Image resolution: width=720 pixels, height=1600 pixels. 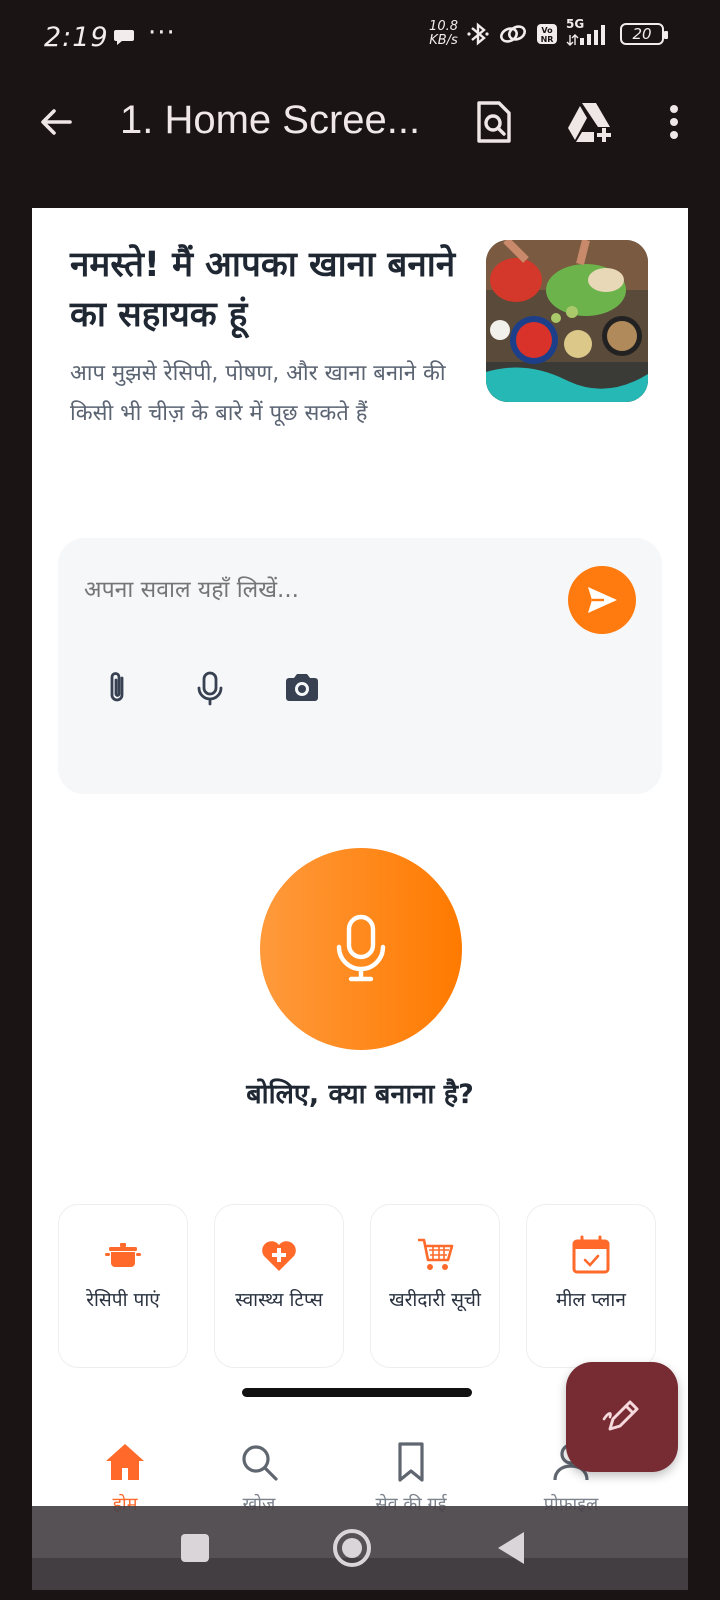 What do you see at coordinates (547, 39) in the screenshot?
I see `svg-text: NR` at bounding box center [547, 39].